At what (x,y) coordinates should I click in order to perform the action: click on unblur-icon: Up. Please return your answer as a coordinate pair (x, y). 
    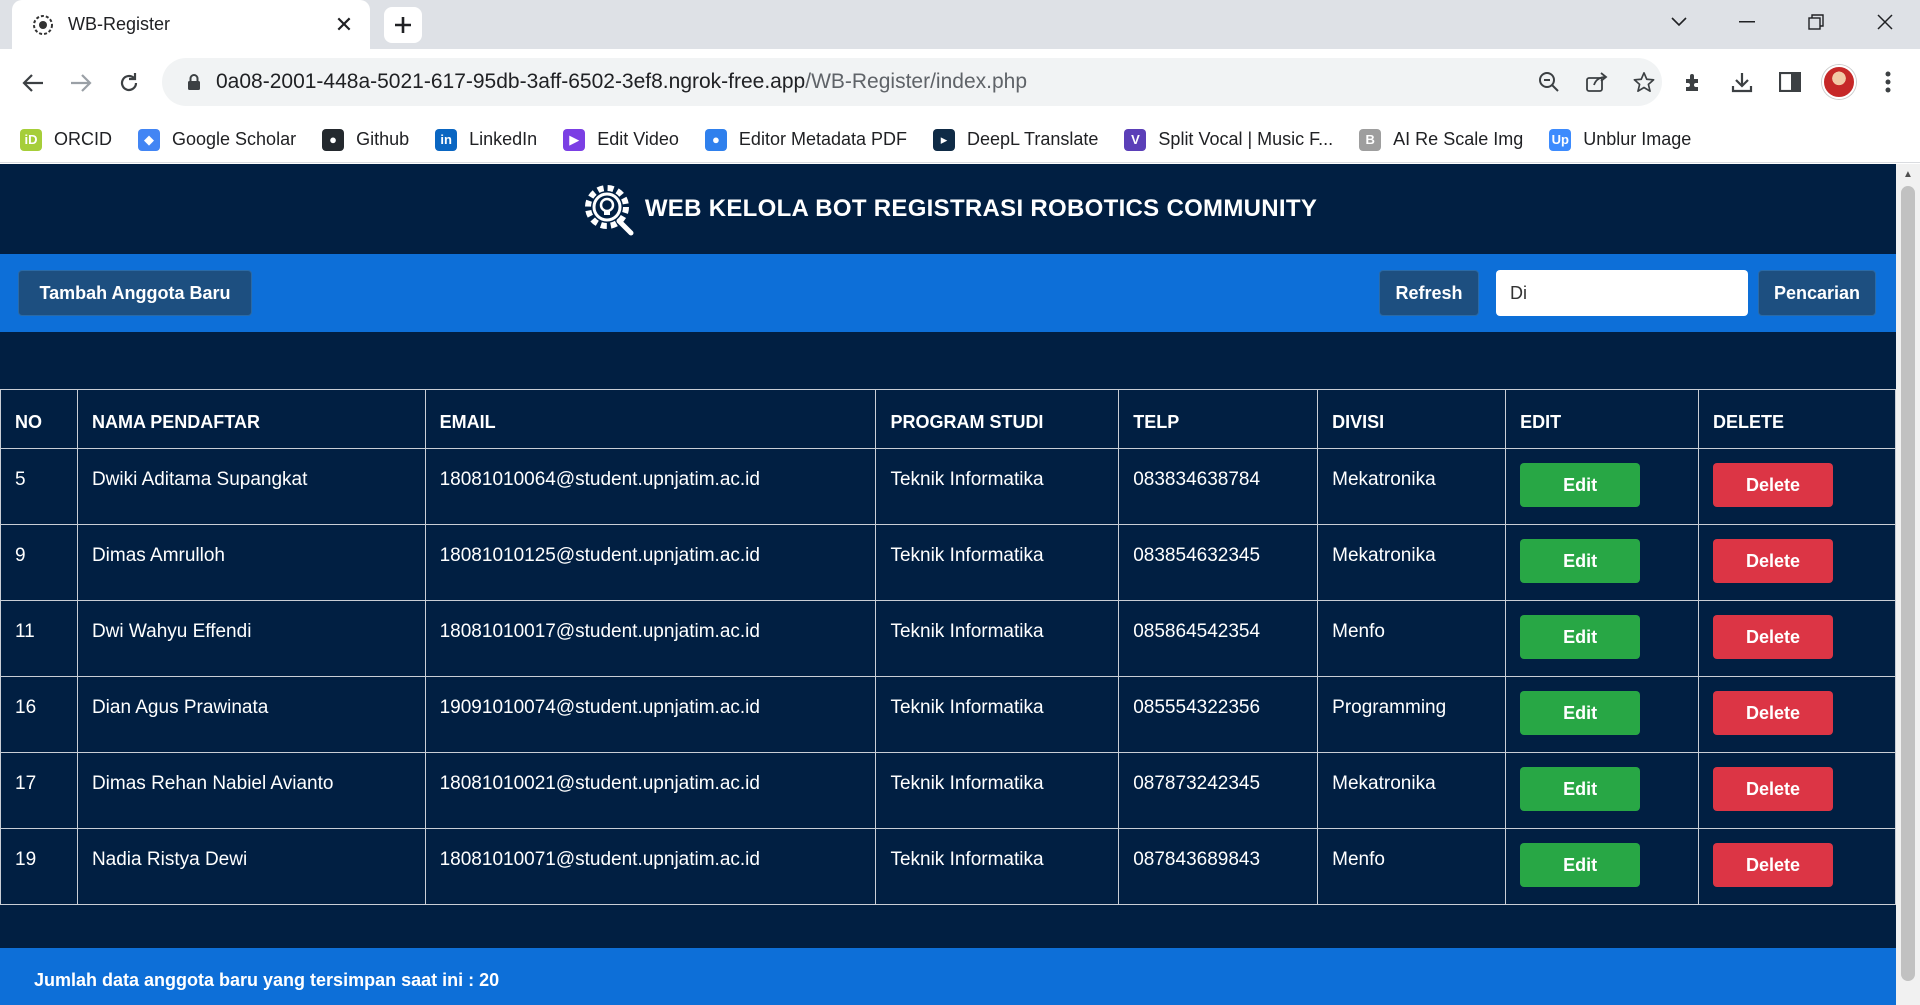
    Looking at the image, I should click on (1560, 139).